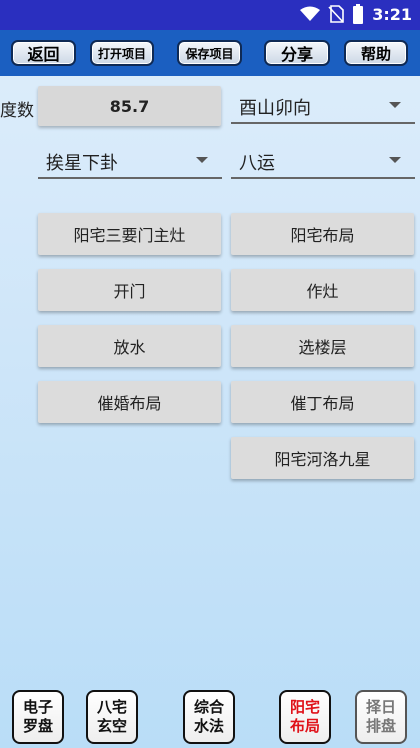  Describe the element at coordinates (322, 346) in the screenshot. I see `floor-select-button: 选楼层` at that location.